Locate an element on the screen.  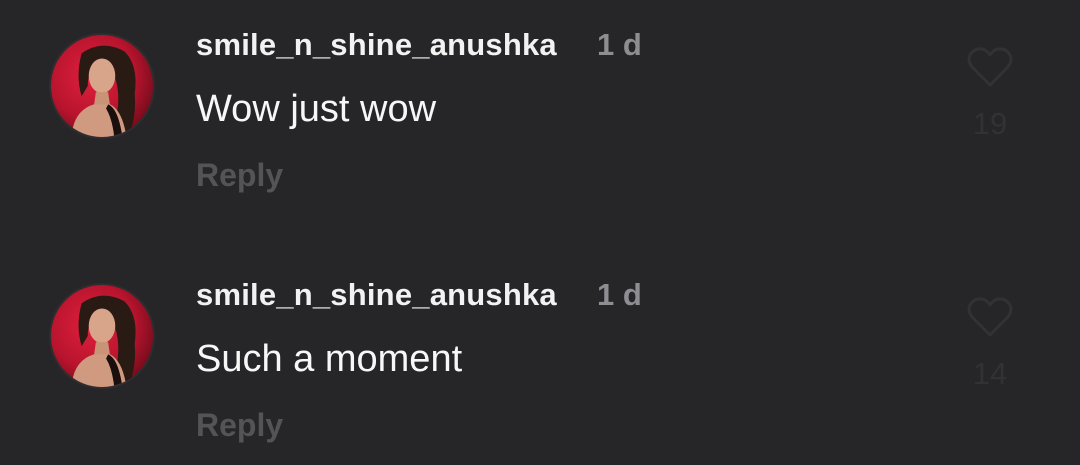
like-count: 14 is located at coordinates (990, 373).